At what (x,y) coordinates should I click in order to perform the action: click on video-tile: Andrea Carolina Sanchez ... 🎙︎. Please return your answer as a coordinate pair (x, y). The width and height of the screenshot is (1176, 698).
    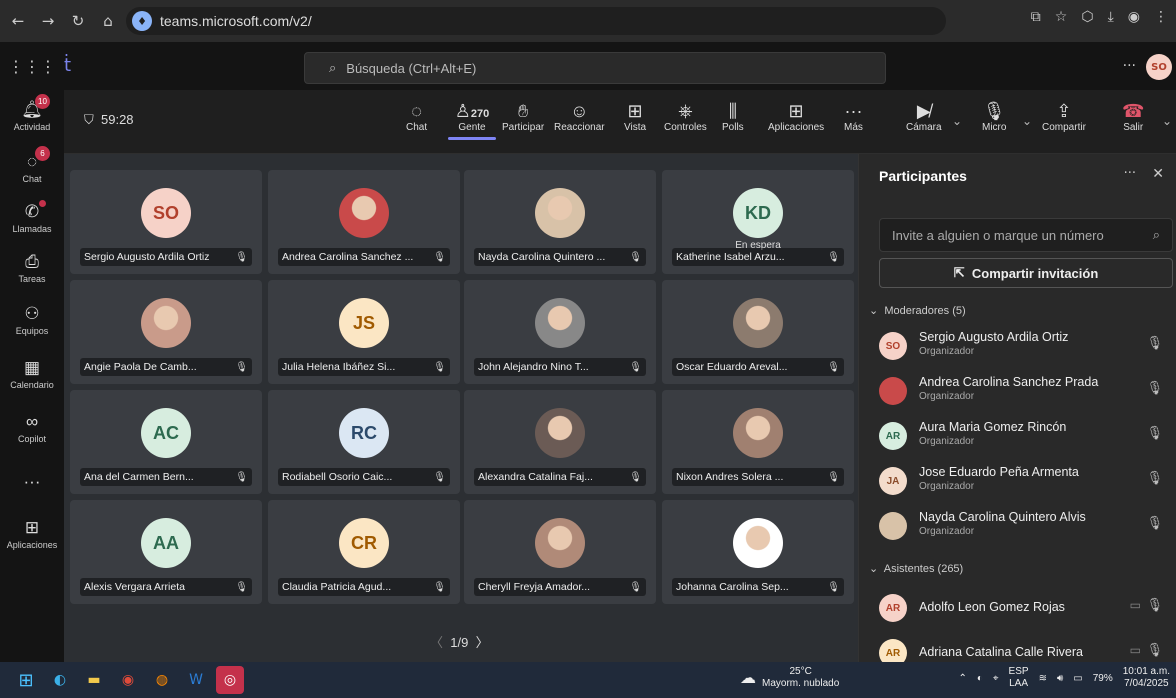
    Looking at the image, I should click on (364, 222).